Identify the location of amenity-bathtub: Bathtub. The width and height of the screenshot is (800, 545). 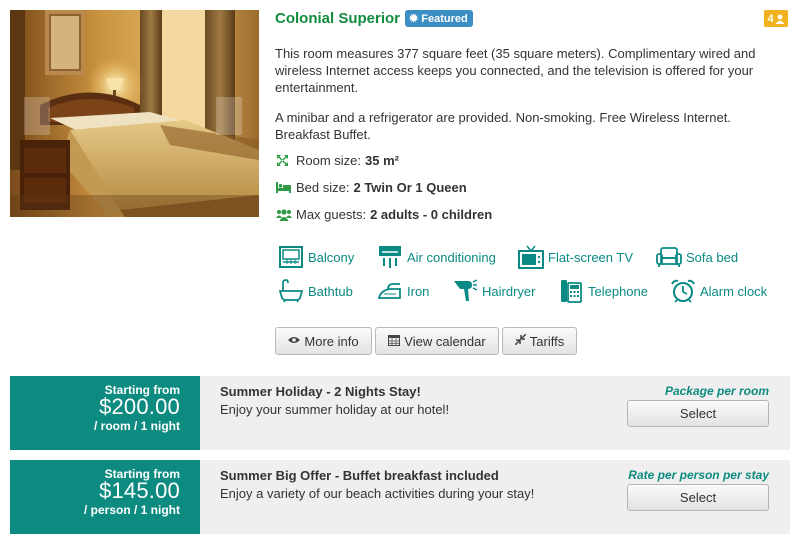
(315, 291).